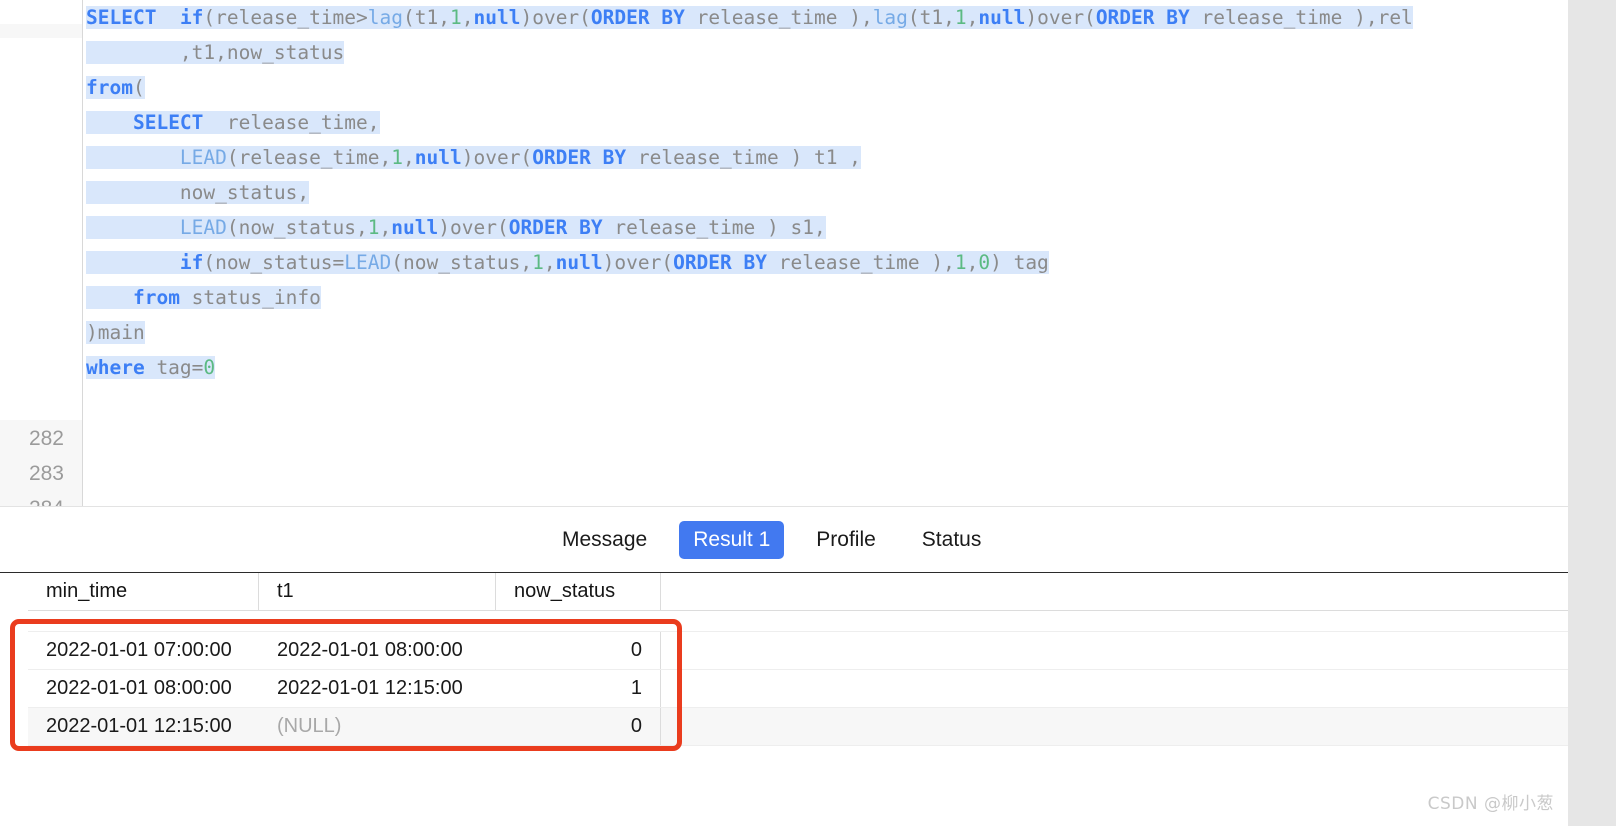 The height and width of the screenshot is (827, 1616). What do you see at coordinates (798, 727) in the screenshot?
I see `table-row: 2022-01-01 12:15:00 (NULL) 0` at bounding box center [798, 727].